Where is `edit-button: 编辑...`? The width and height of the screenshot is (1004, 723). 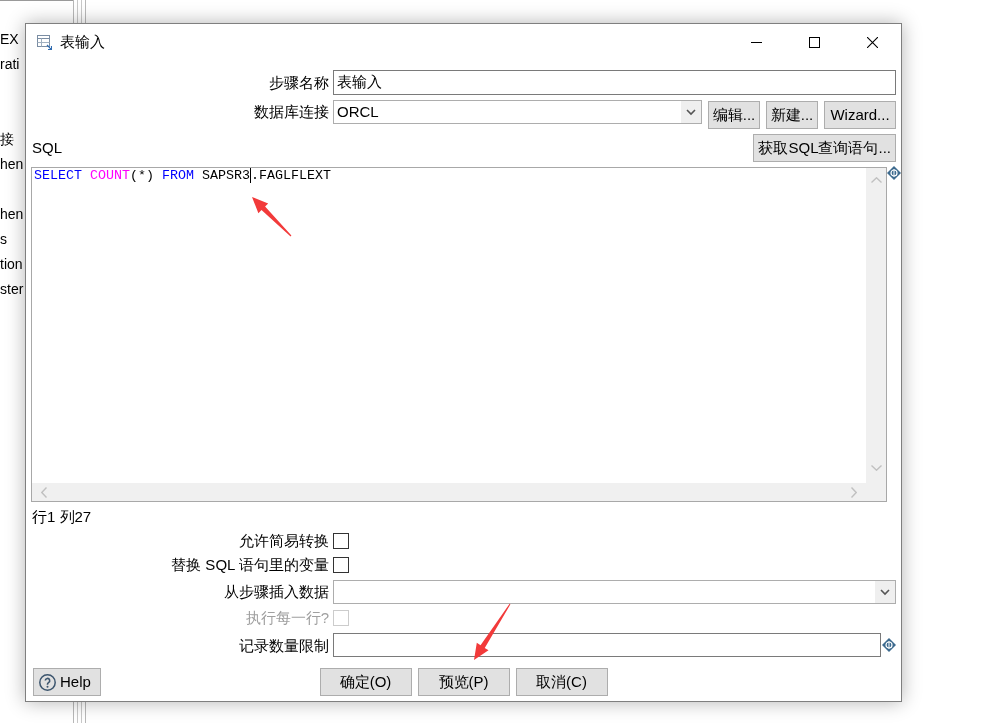
edit-button: 编辑... is located at coordinates (734, 115).